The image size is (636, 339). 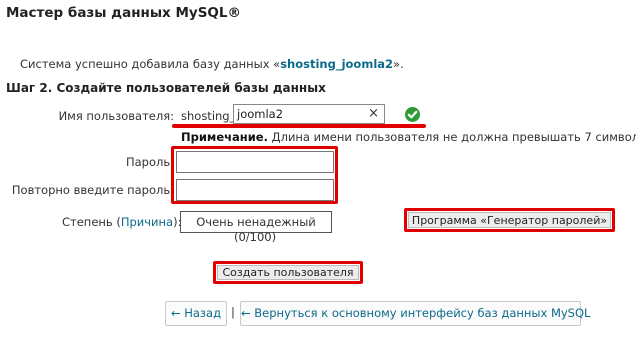 What do you see at coordinates (412, 114) in the screenshot?
I see `check-circle-icon` at bounding box center [412, 114].